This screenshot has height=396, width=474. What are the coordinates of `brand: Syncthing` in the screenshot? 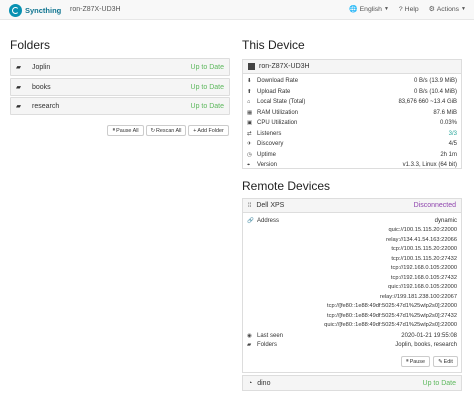 It's located at (35, 10).